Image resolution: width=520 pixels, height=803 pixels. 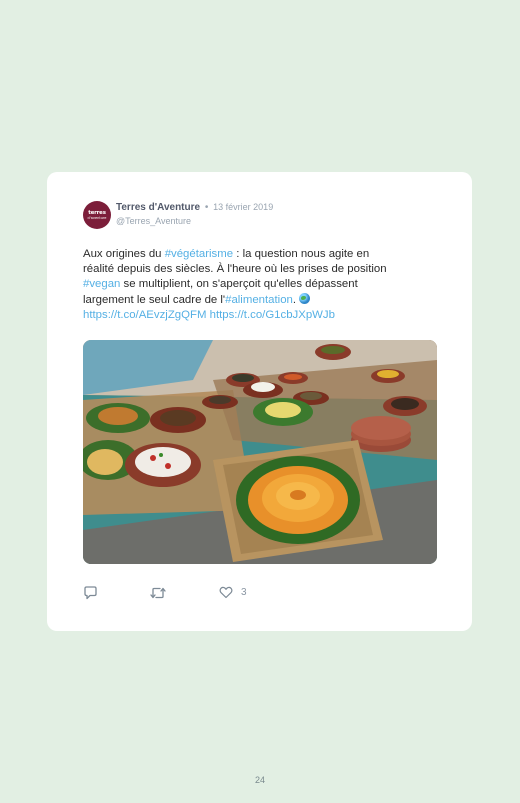 I want to click on hashtag-link: #alimentation, so click(x=259, y=300).